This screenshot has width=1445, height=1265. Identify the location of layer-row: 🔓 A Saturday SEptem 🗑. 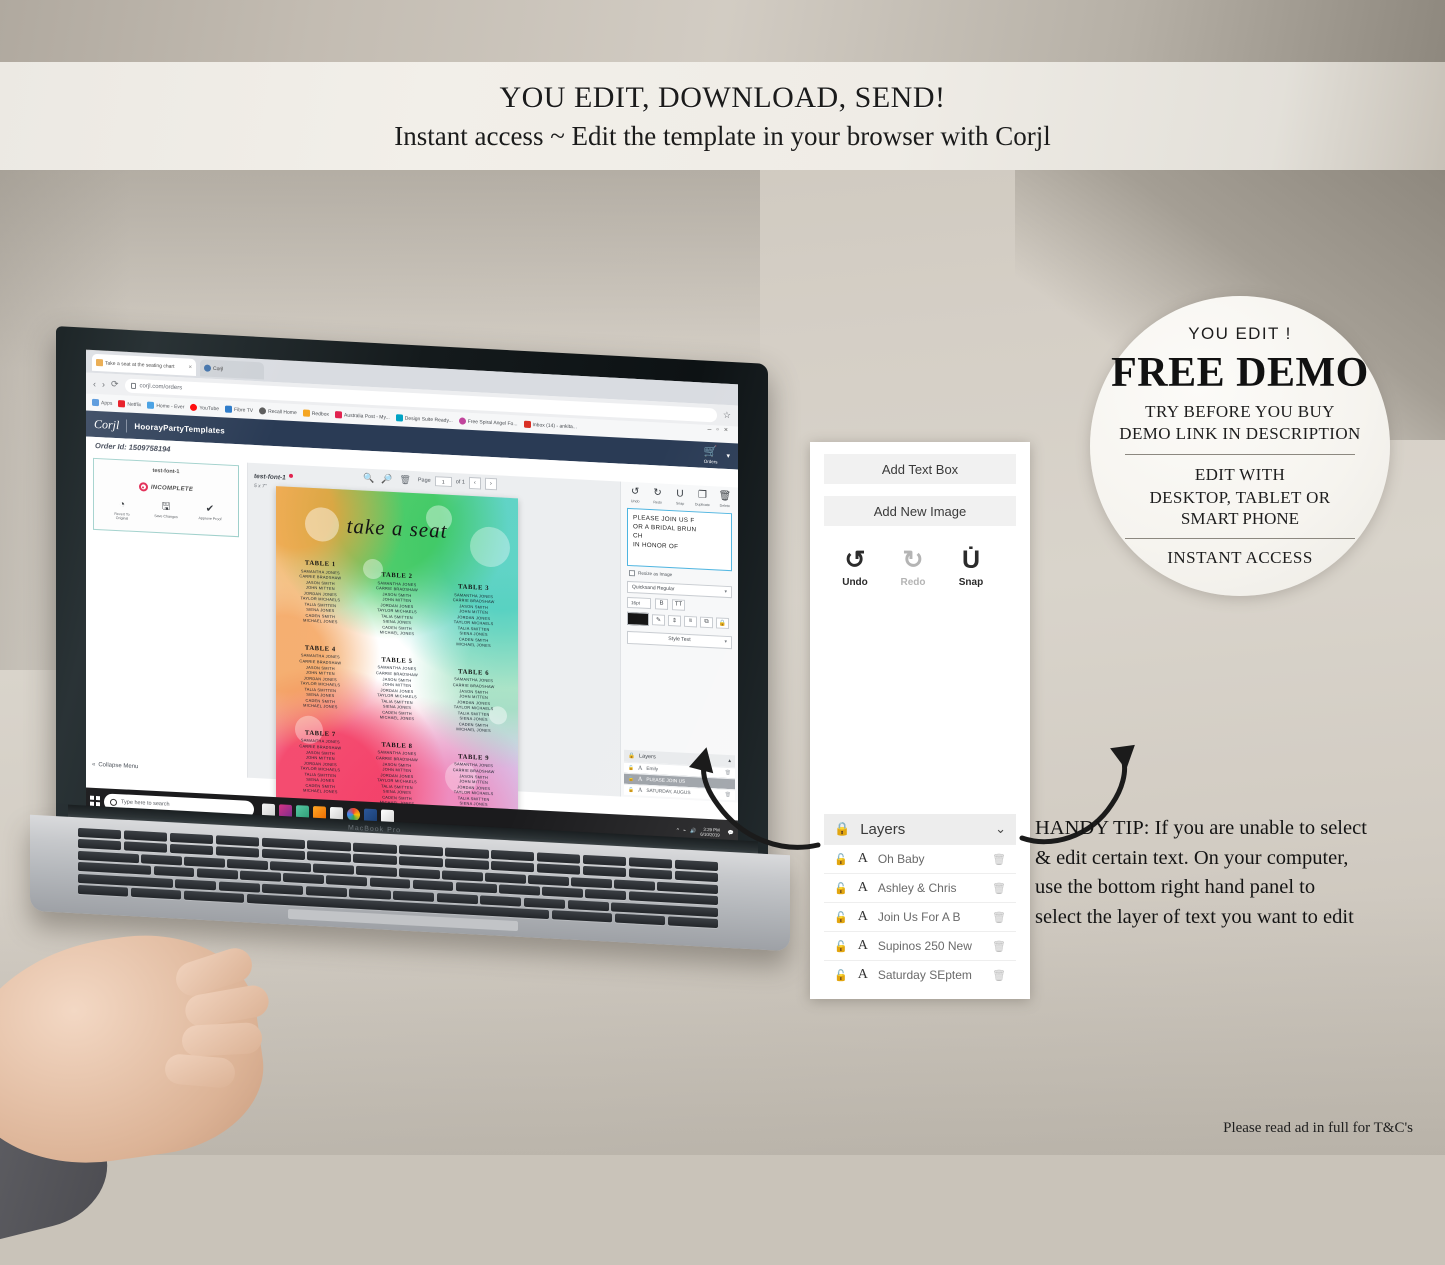
(920, 974).